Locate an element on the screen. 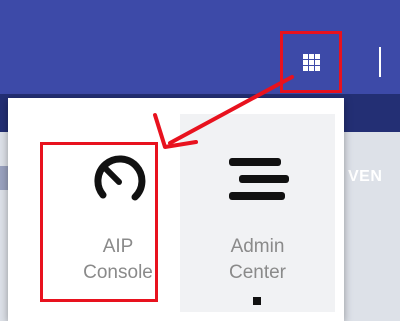 The image size is (400, 321). app-tile-label: Admin Center is located at coordinates (257, 259).